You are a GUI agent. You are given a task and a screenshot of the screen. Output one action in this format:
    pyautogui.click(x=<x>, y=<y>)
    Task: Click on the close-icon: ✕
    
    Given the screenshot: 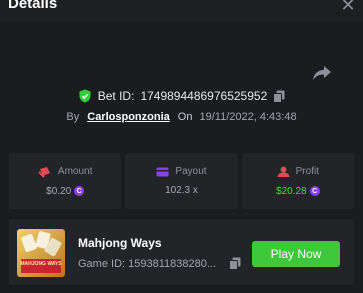 What is the action you would take?
    pyautogui.click(x=348, y=7)
    